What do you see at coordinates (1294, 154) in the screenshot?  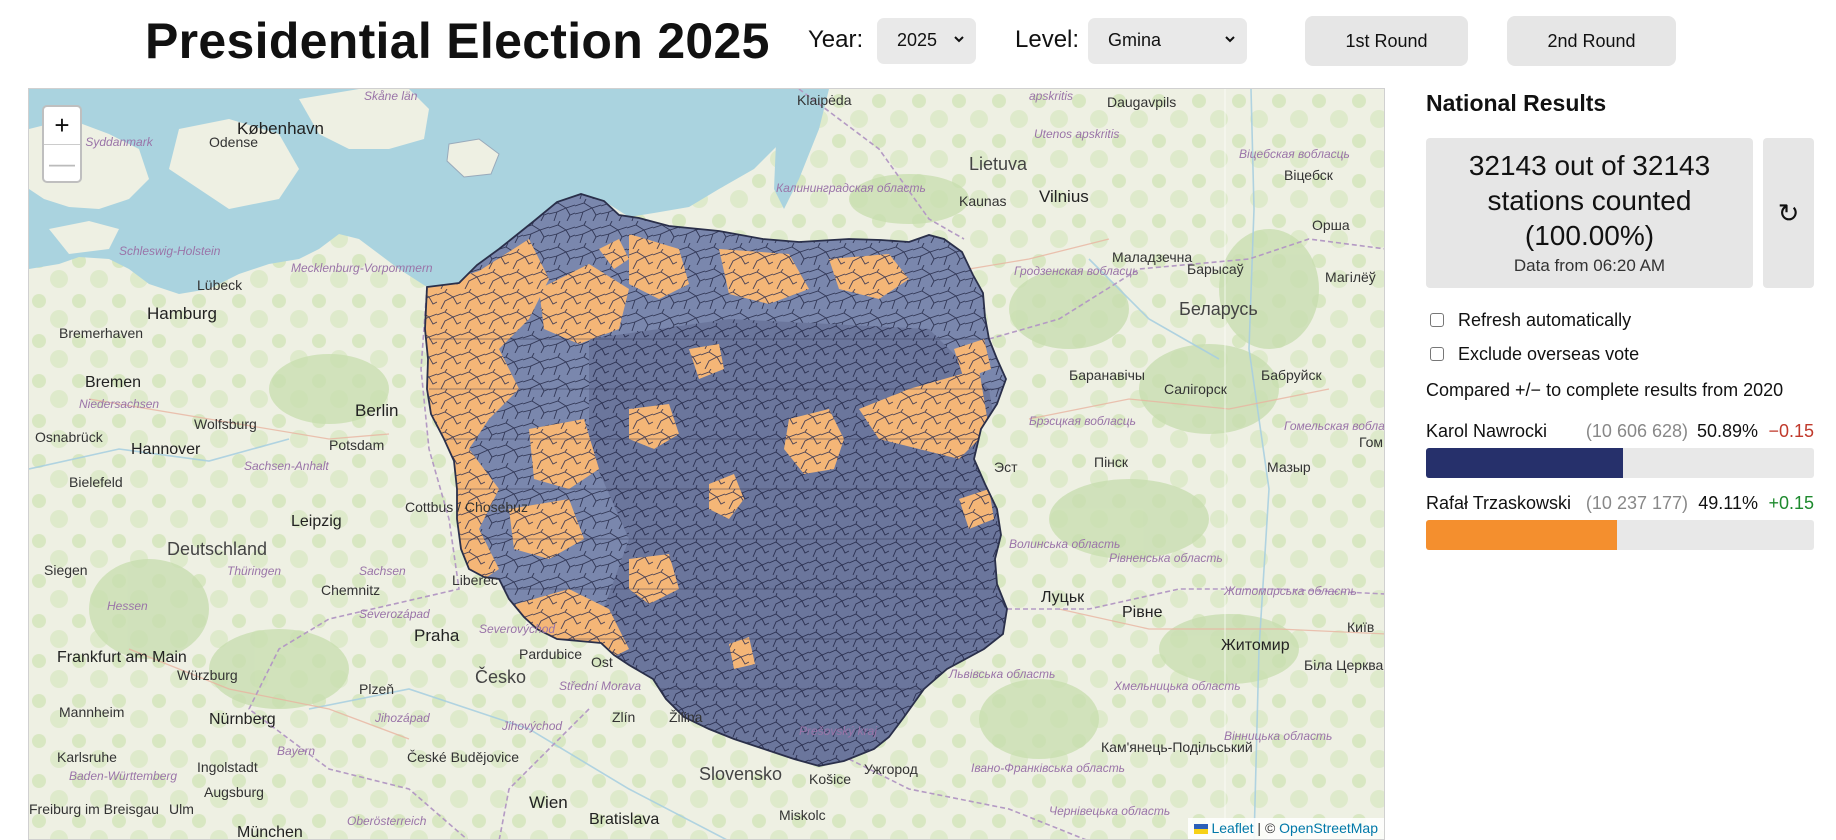 I see `map-label: Віцебская вобласць` at bounding box center [1294, 154].